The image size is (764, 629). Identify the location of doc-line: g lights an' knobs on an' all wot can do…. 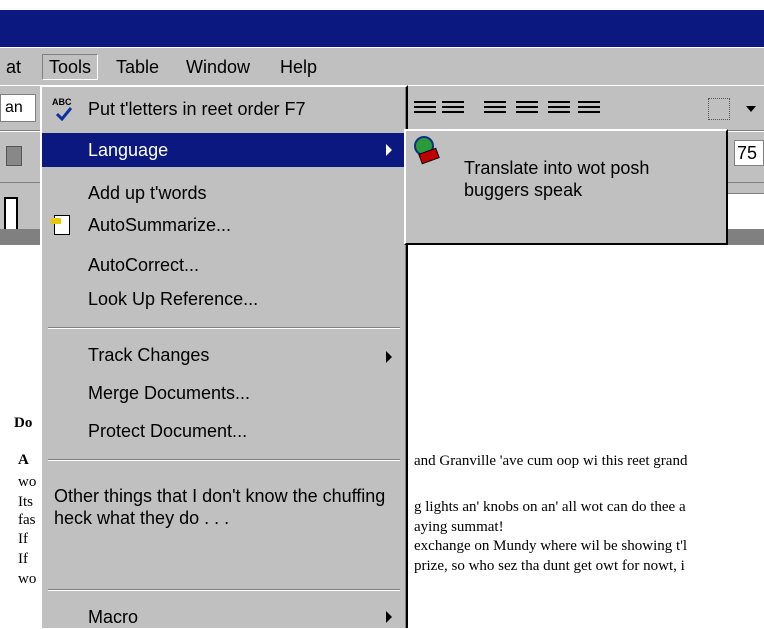
(550, 507).